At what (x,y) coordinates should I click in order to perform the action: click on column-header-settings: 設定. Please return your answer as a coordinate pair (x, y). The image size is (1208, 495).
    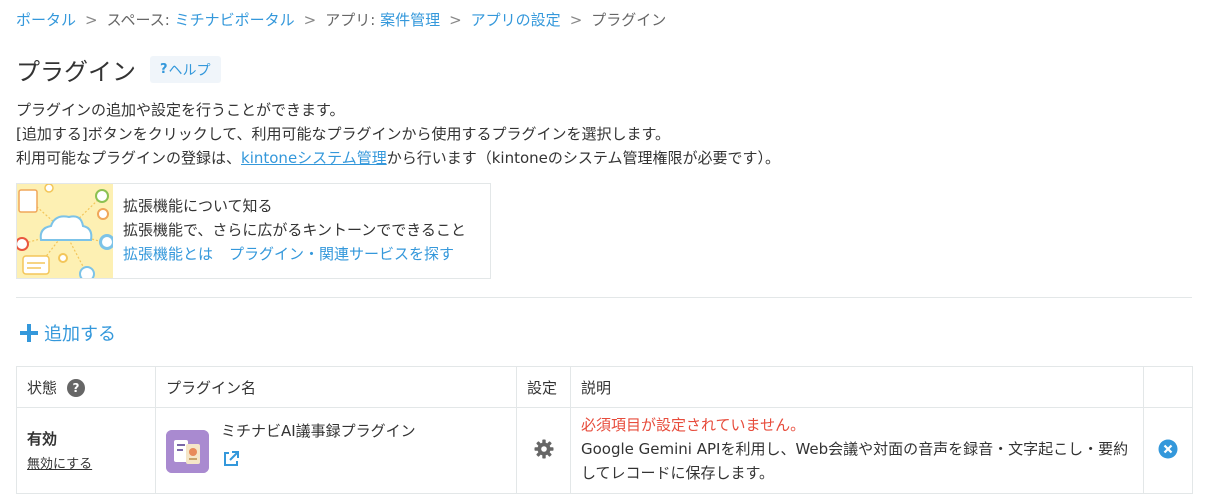
    Looking at the image, I should click on (543, 387).